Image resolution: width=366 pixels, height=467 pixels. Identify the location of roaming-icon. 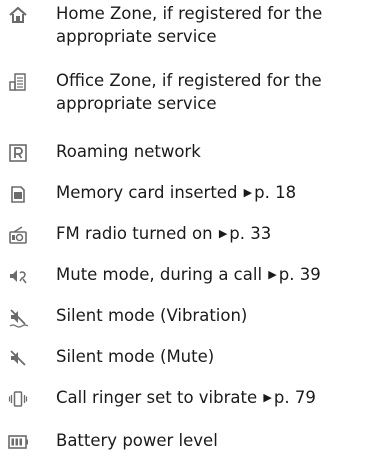
(18, 153).